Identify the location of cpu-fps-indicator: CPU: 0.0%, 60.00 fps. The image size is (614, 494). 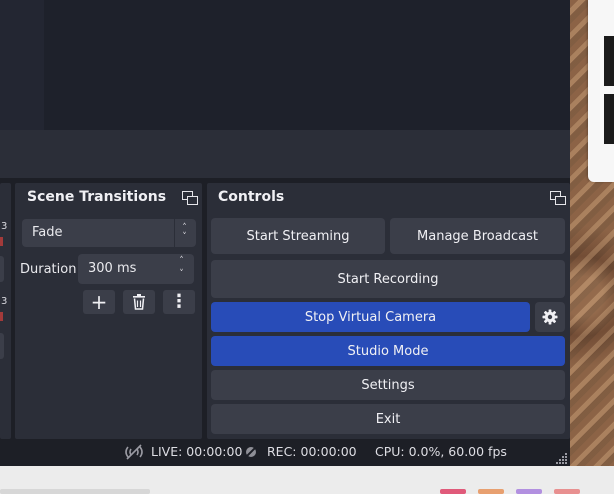
(441, 451).